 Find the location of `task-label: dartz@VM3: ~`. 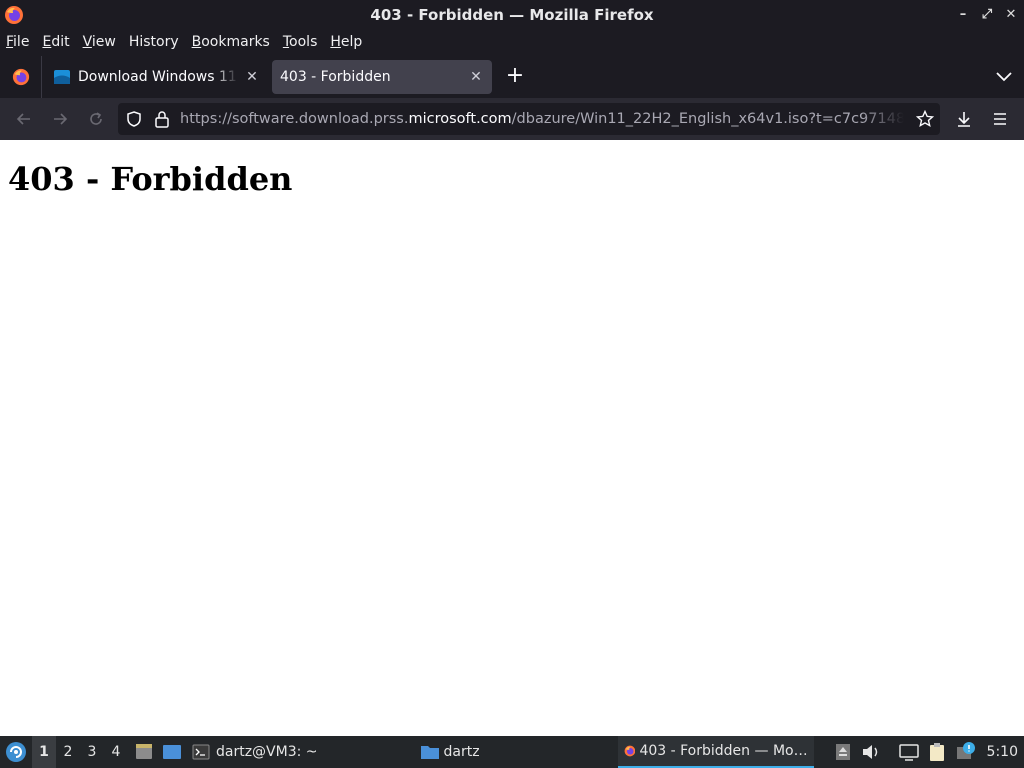

task-label: dartz@VM3: ~ is located at coordinates (267, 752).